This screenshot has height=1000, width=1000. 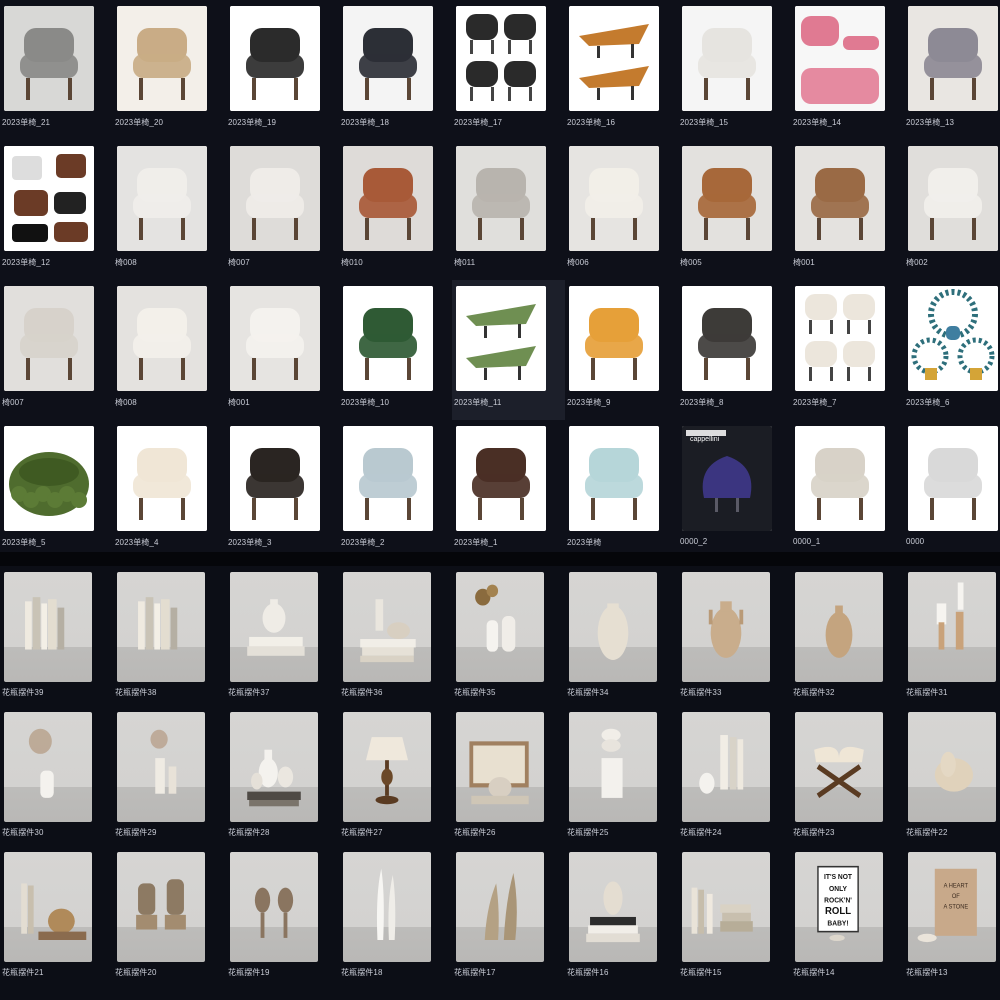 I want to click on candle-holders-preview, so click(x=952, y=627).